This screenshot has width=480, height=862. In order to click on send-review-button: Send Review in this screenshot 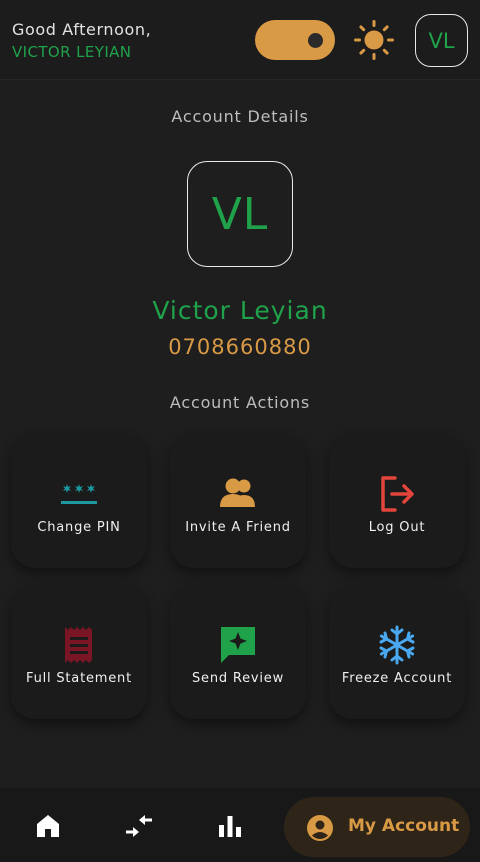, I will do `click(238, 652)`.